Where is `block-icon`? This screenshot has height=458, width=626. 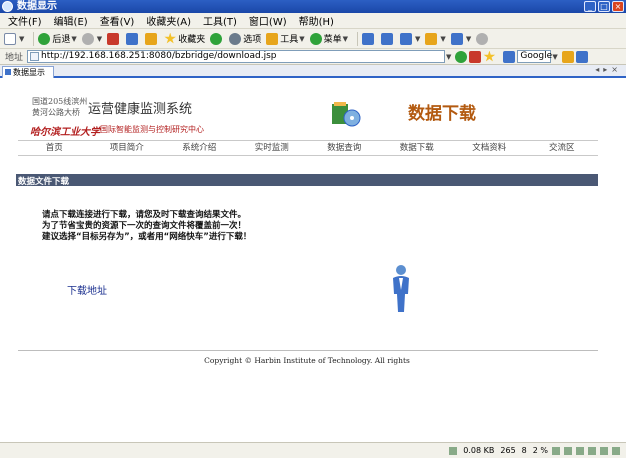 block-icon is located at coordinates (475, 56).